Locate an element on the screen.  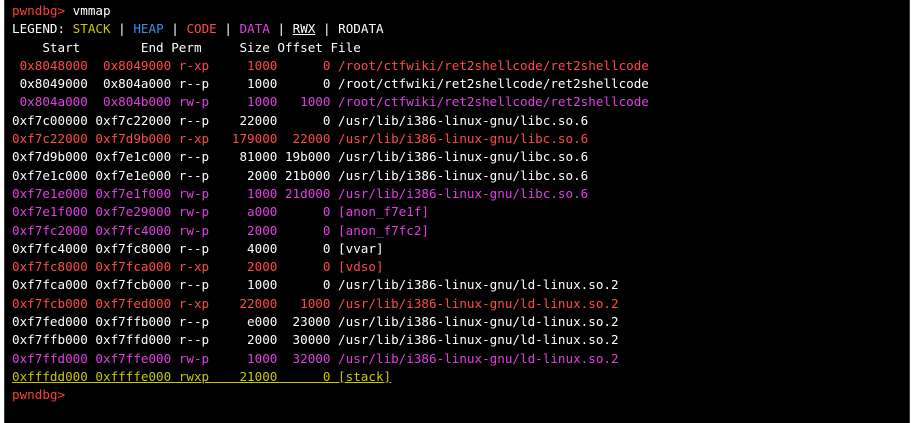
mapping-row: 0xf7fc8000 0xf7fca000 r-xp 2000 0 [vdso] is located at coordinates (198, 267).